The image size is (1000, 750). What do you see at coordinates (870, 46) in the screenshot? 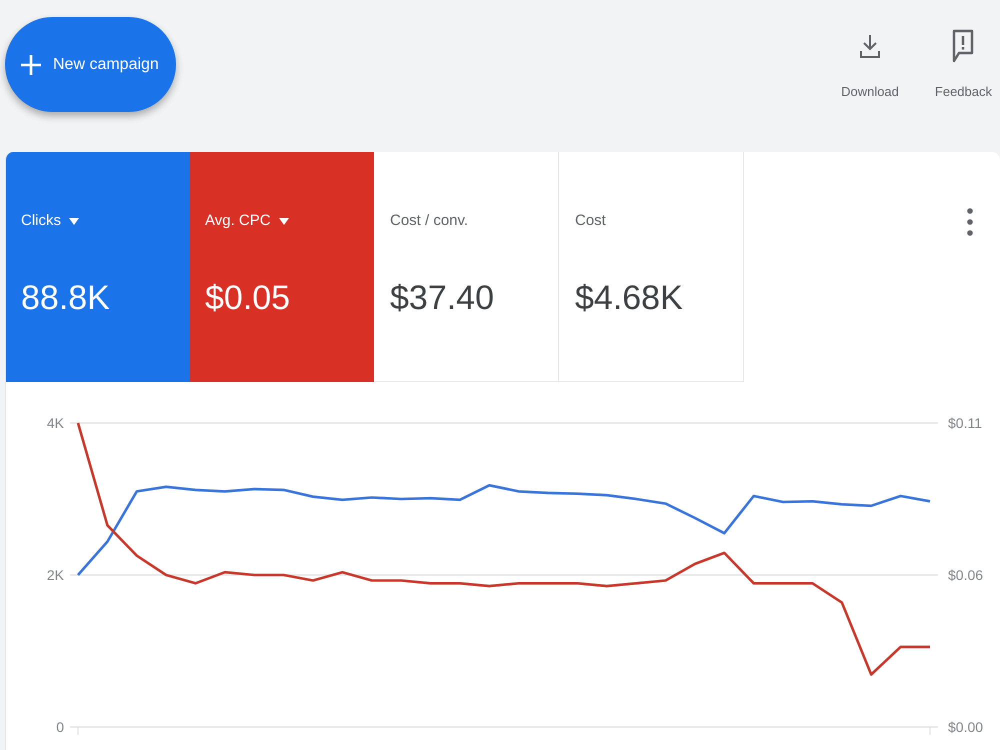
I see `download-icon` at bounding box center [870, 46].